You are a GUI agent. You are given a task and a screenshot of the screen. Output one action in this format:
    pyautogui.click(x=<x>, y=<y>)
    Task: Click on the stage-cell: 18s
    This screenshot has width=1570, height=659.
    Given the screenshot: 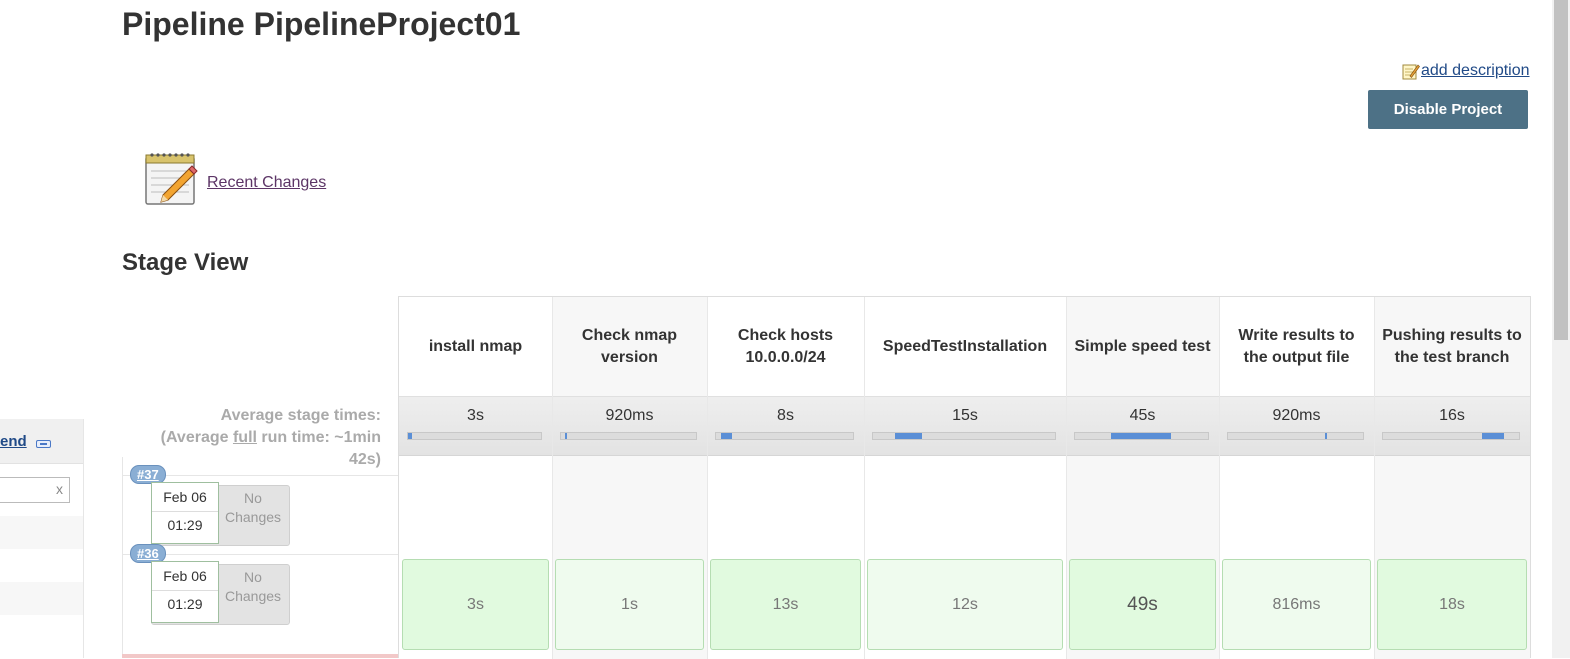 What is the action you would take?
    pyautogui.click(x=1452, y=604)
    